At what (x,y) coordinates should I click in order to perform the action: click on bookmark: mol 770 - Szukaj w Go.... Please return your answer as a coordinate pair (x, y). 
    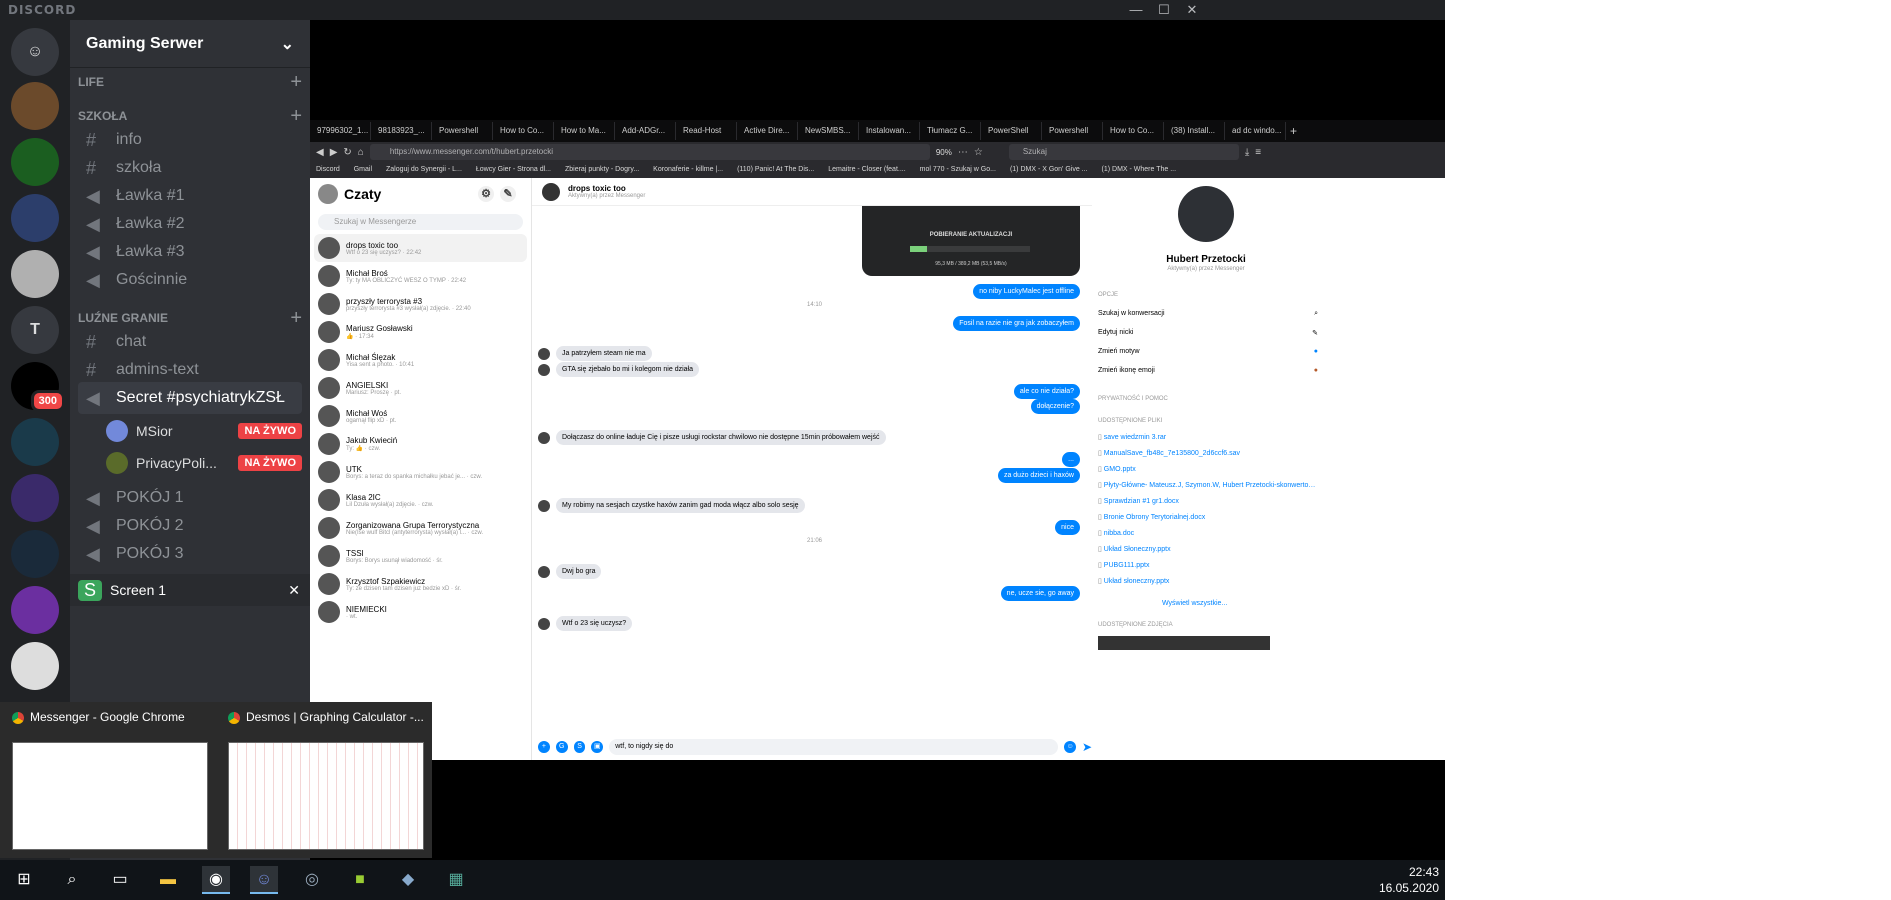
    Looking at the image, I should click on (958, 170).